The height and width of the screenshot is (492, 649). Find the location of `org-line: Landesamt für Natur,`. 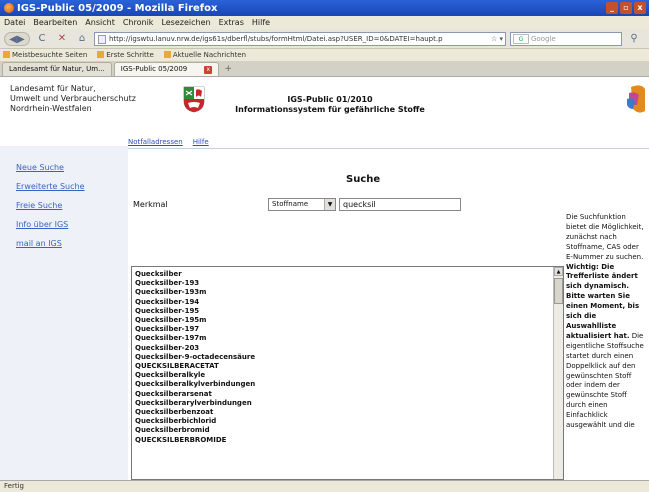

org-line: Landesamt für Natur, is located at coordinates (53, 88).